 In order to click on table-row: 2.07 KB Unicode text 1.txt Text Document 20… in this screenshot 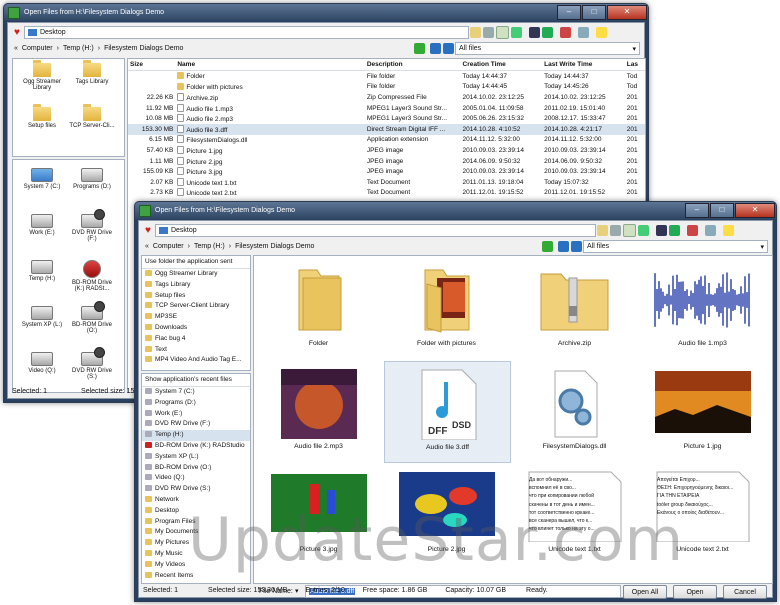, I will do `click(386, 182)`.